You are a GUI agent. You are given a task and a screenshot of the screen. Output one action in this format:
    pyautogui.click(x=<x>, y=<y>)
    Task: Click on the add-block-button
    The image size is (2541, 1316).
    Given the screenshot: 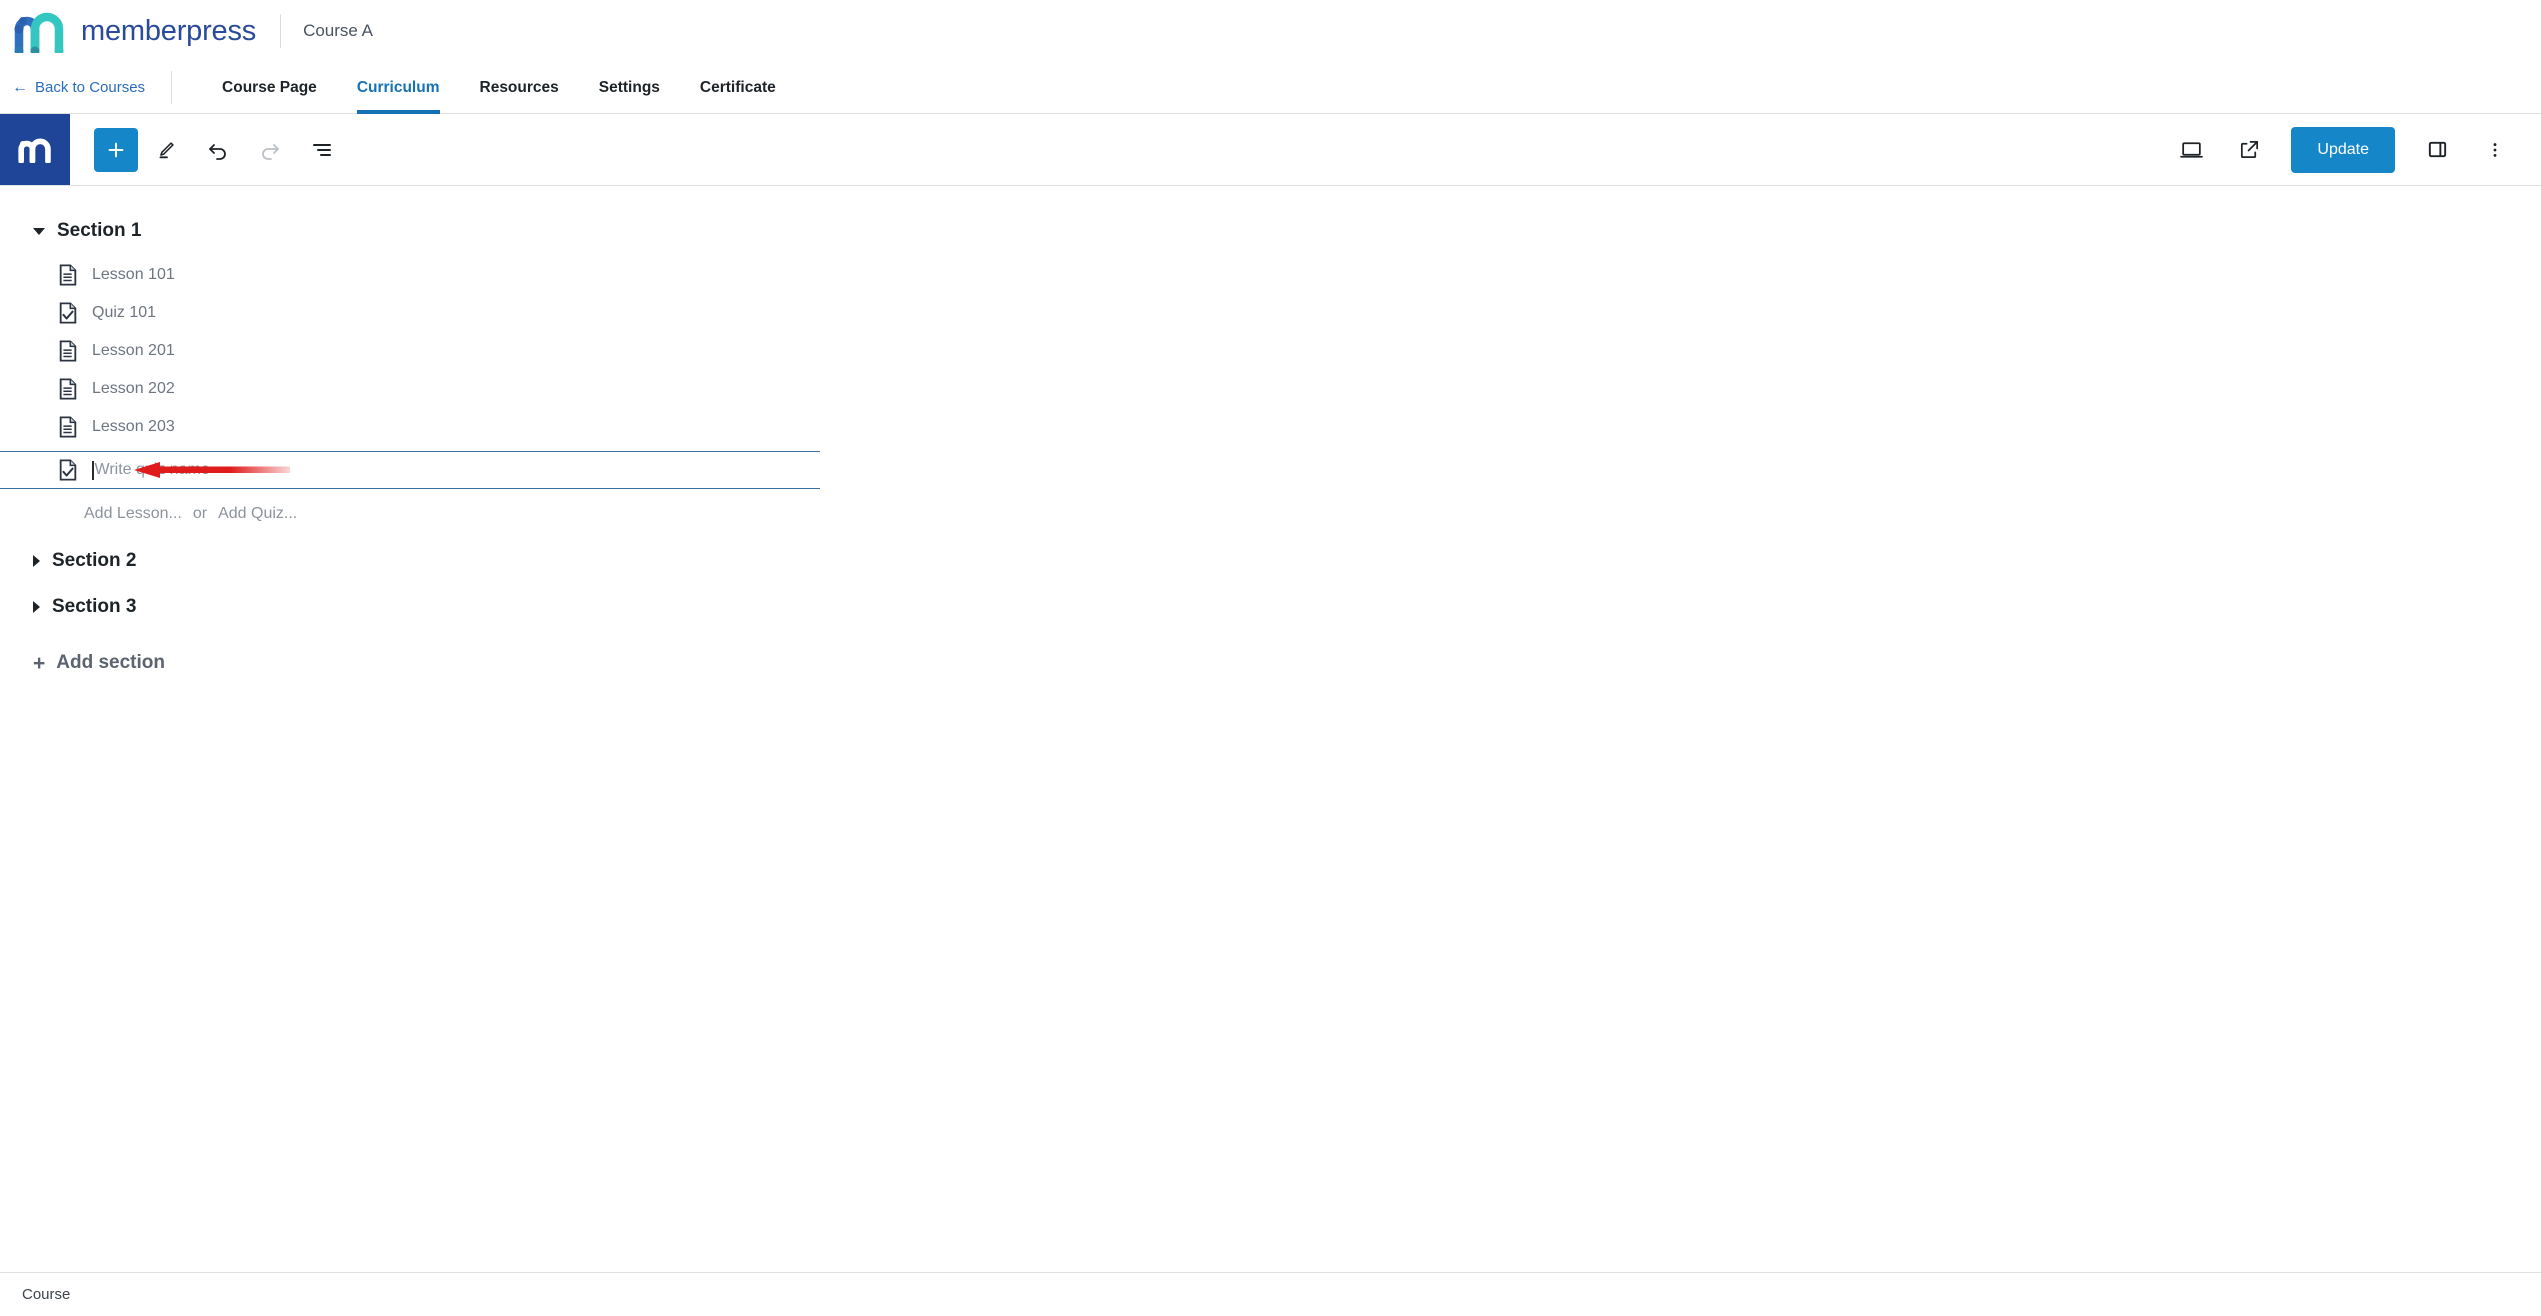 What is the action you would take?
    pyautogui.click(x=116, y=149)
    